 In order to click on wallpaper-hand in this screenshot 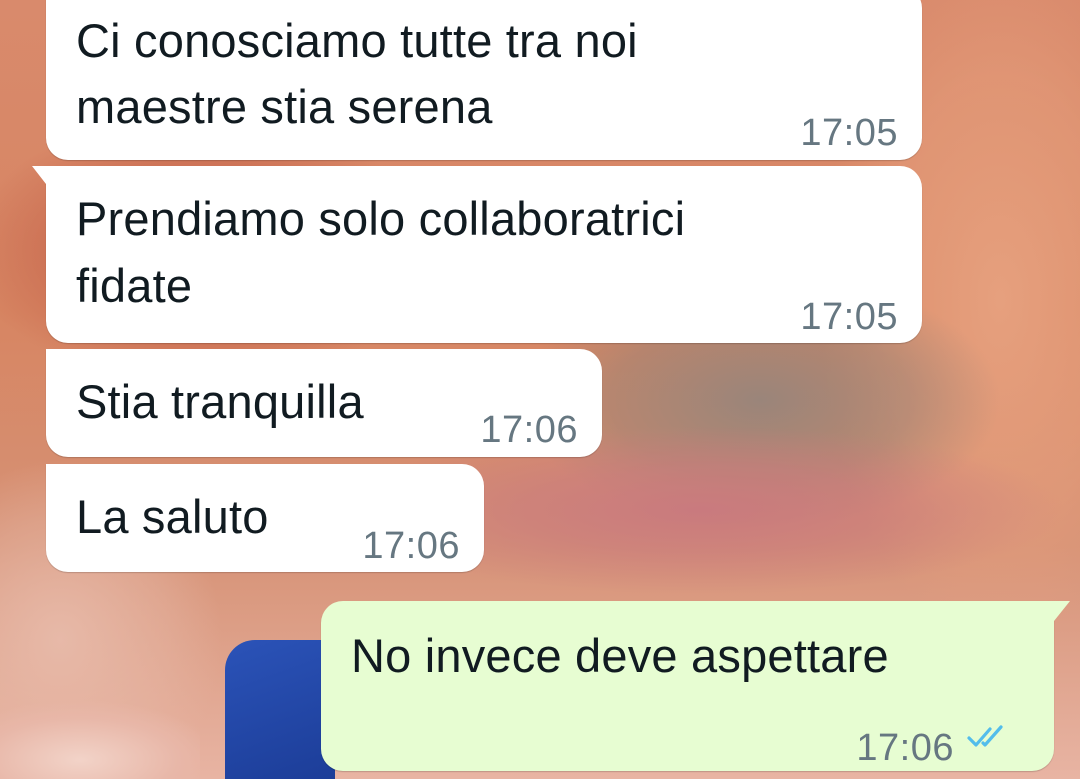, I will do `click(100, 739)`.